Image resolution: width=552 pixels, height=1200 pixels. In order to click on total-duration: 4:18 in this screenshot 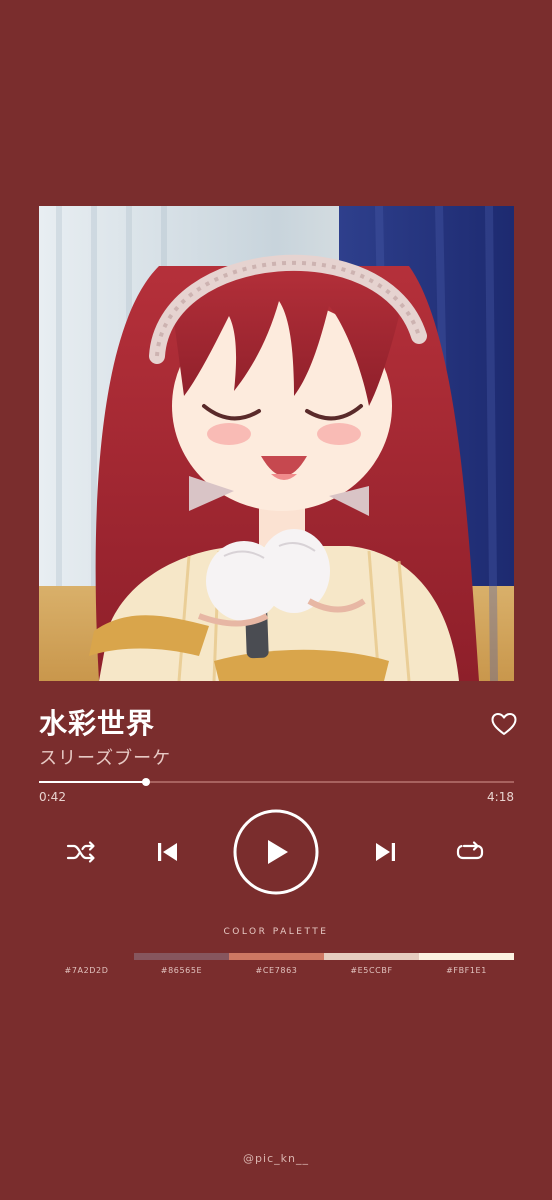, I will do `click(500, 797)`.